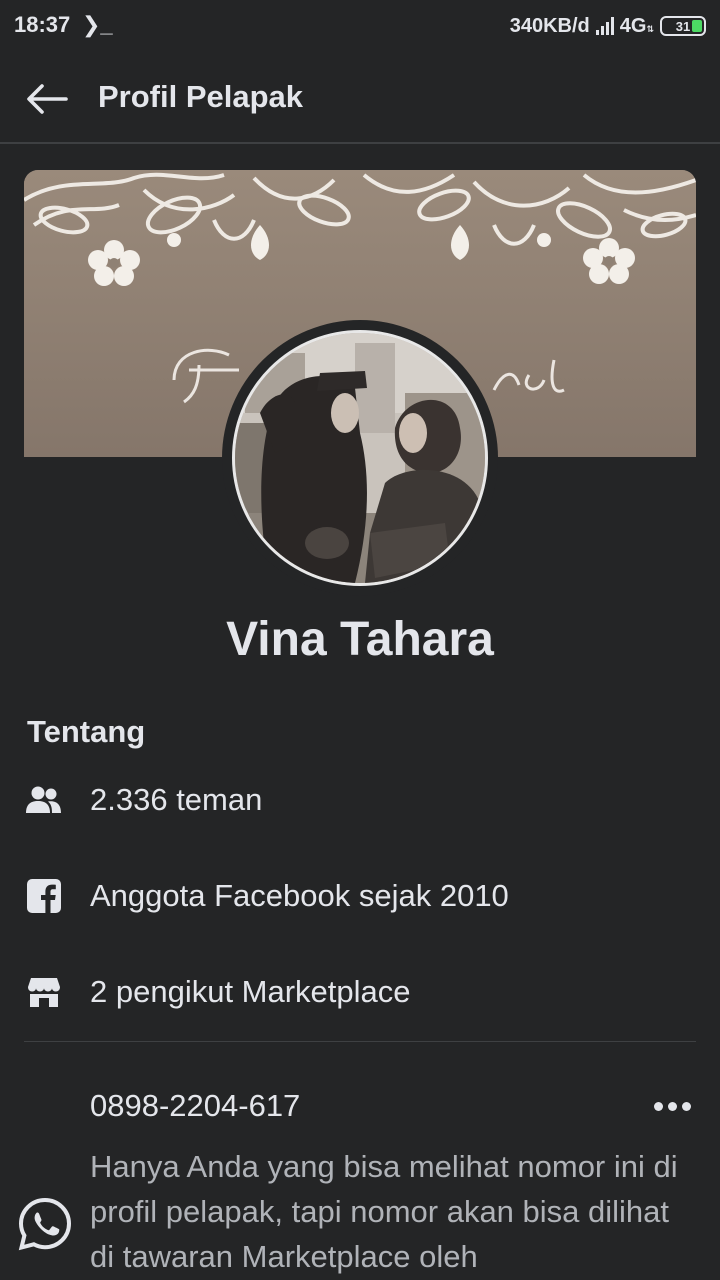  I want to click on status-time: 18:37, so click(42, 24).